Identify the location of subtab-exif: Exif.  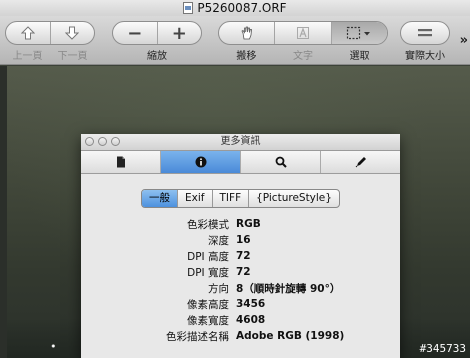
(194, 198).